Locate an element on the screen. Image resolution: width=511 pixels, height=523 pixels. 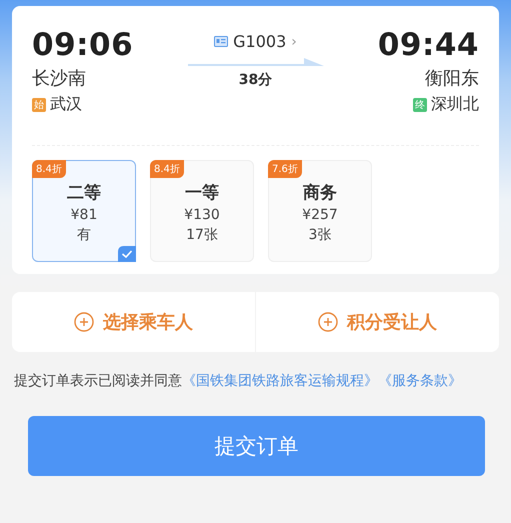
seat-option: 7.6折 商务 ¥257 3张 is located at coordinates (320, 211).